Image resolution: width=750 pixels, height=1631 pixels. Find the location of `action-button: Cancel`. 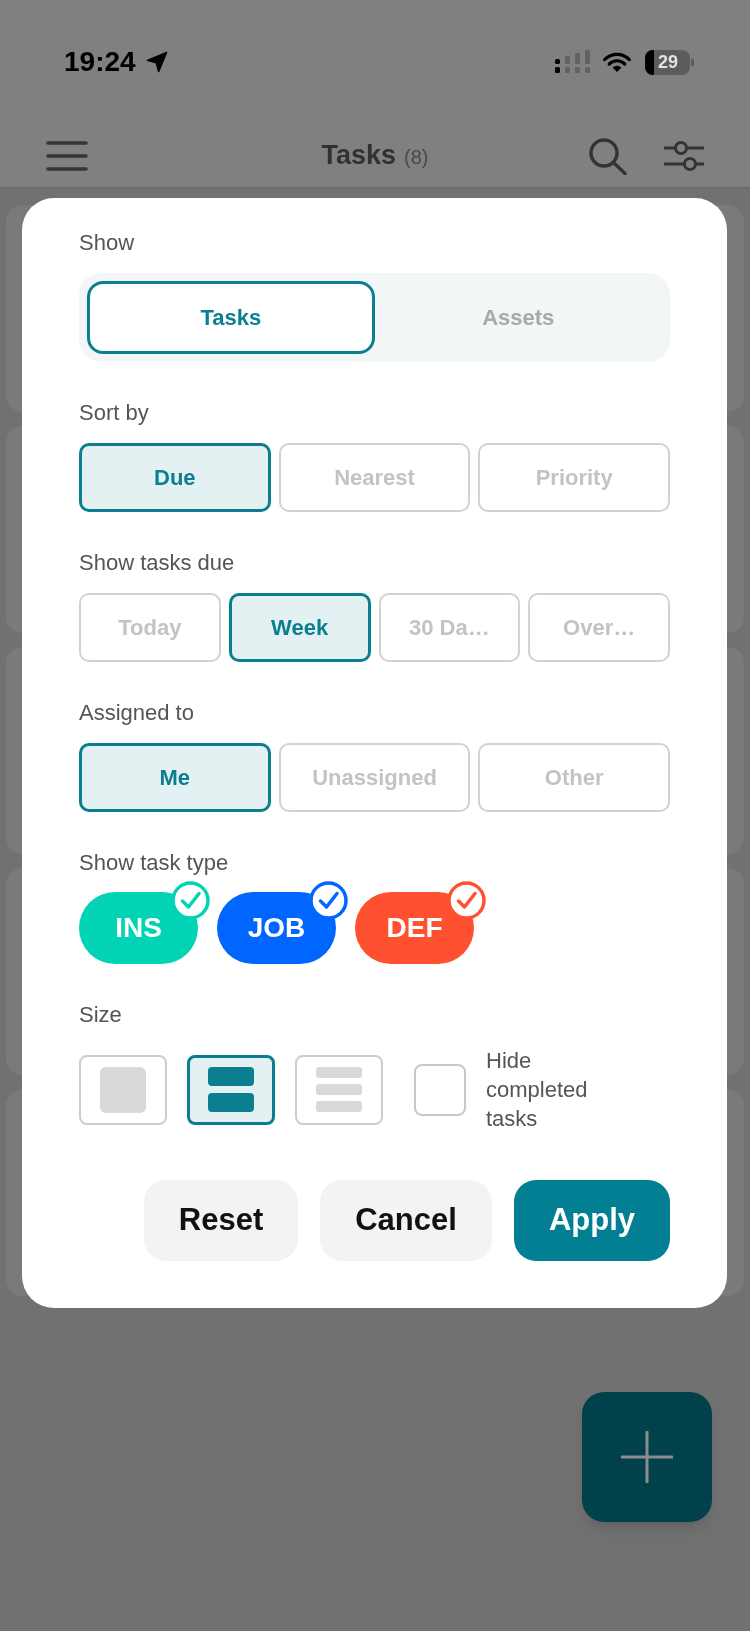

action-button: Cancel is located at coordinates (406, 1220).